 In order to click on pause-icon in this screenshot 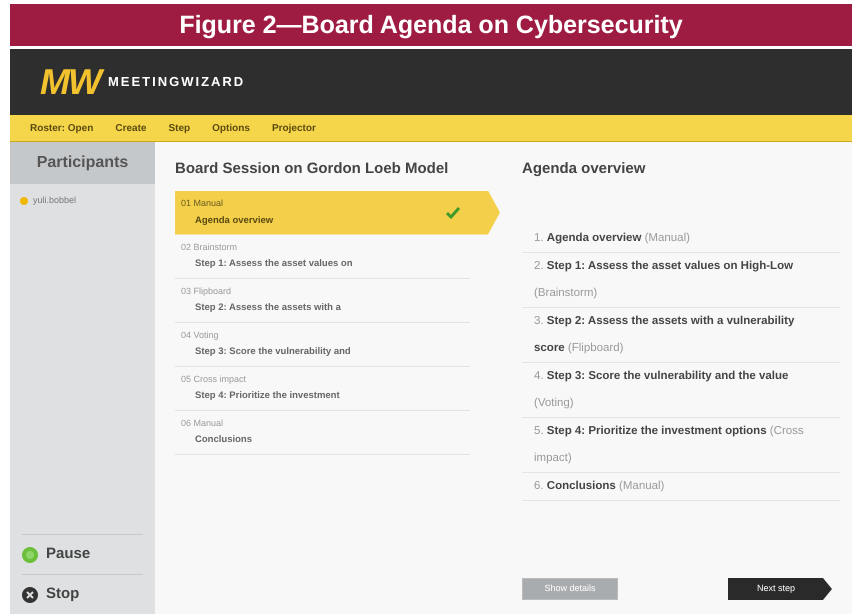, I will do `click(30, 554)`.